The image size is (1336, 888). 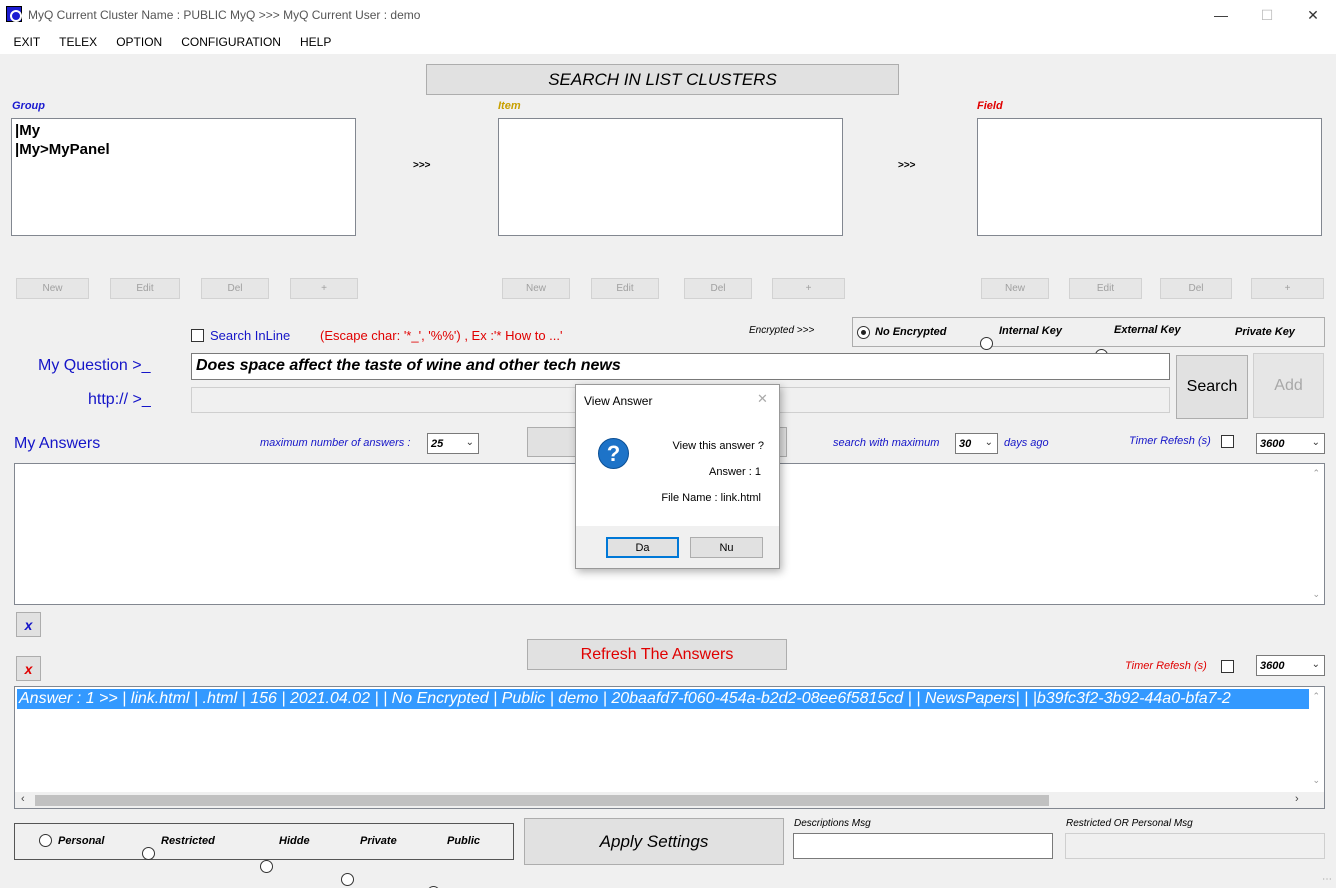 What do you see at coordinates (1196, 288) in the screenshot?
I see `field-del-button: Del` at bounding box center [1196, 288].